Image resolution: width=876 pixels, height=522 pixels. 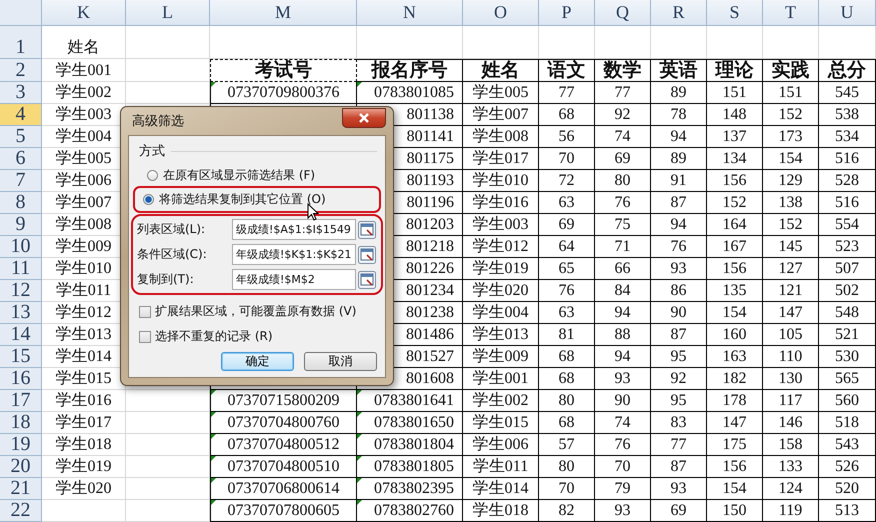 I want to click on row-header: 18, so click(x=21, y=423).